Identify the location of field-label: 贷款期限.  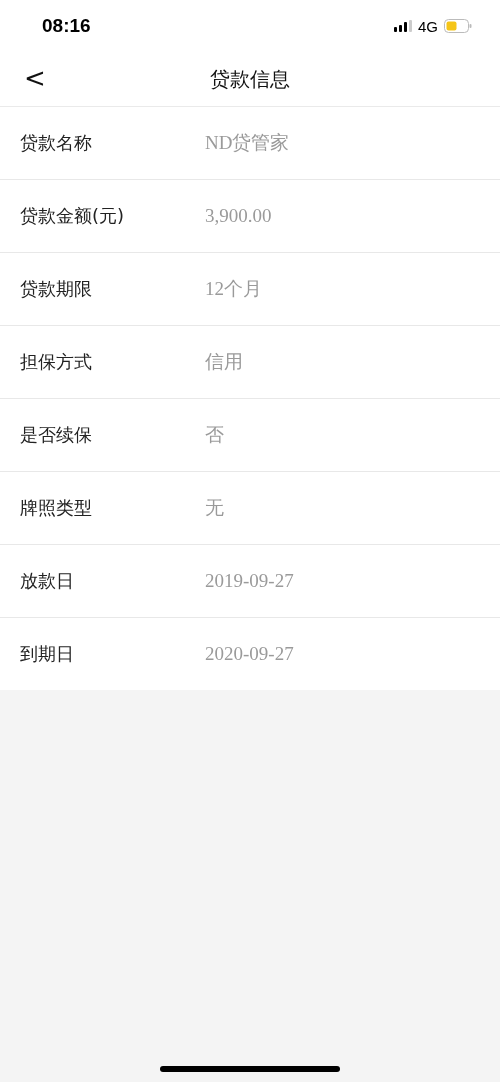
(56, 289).